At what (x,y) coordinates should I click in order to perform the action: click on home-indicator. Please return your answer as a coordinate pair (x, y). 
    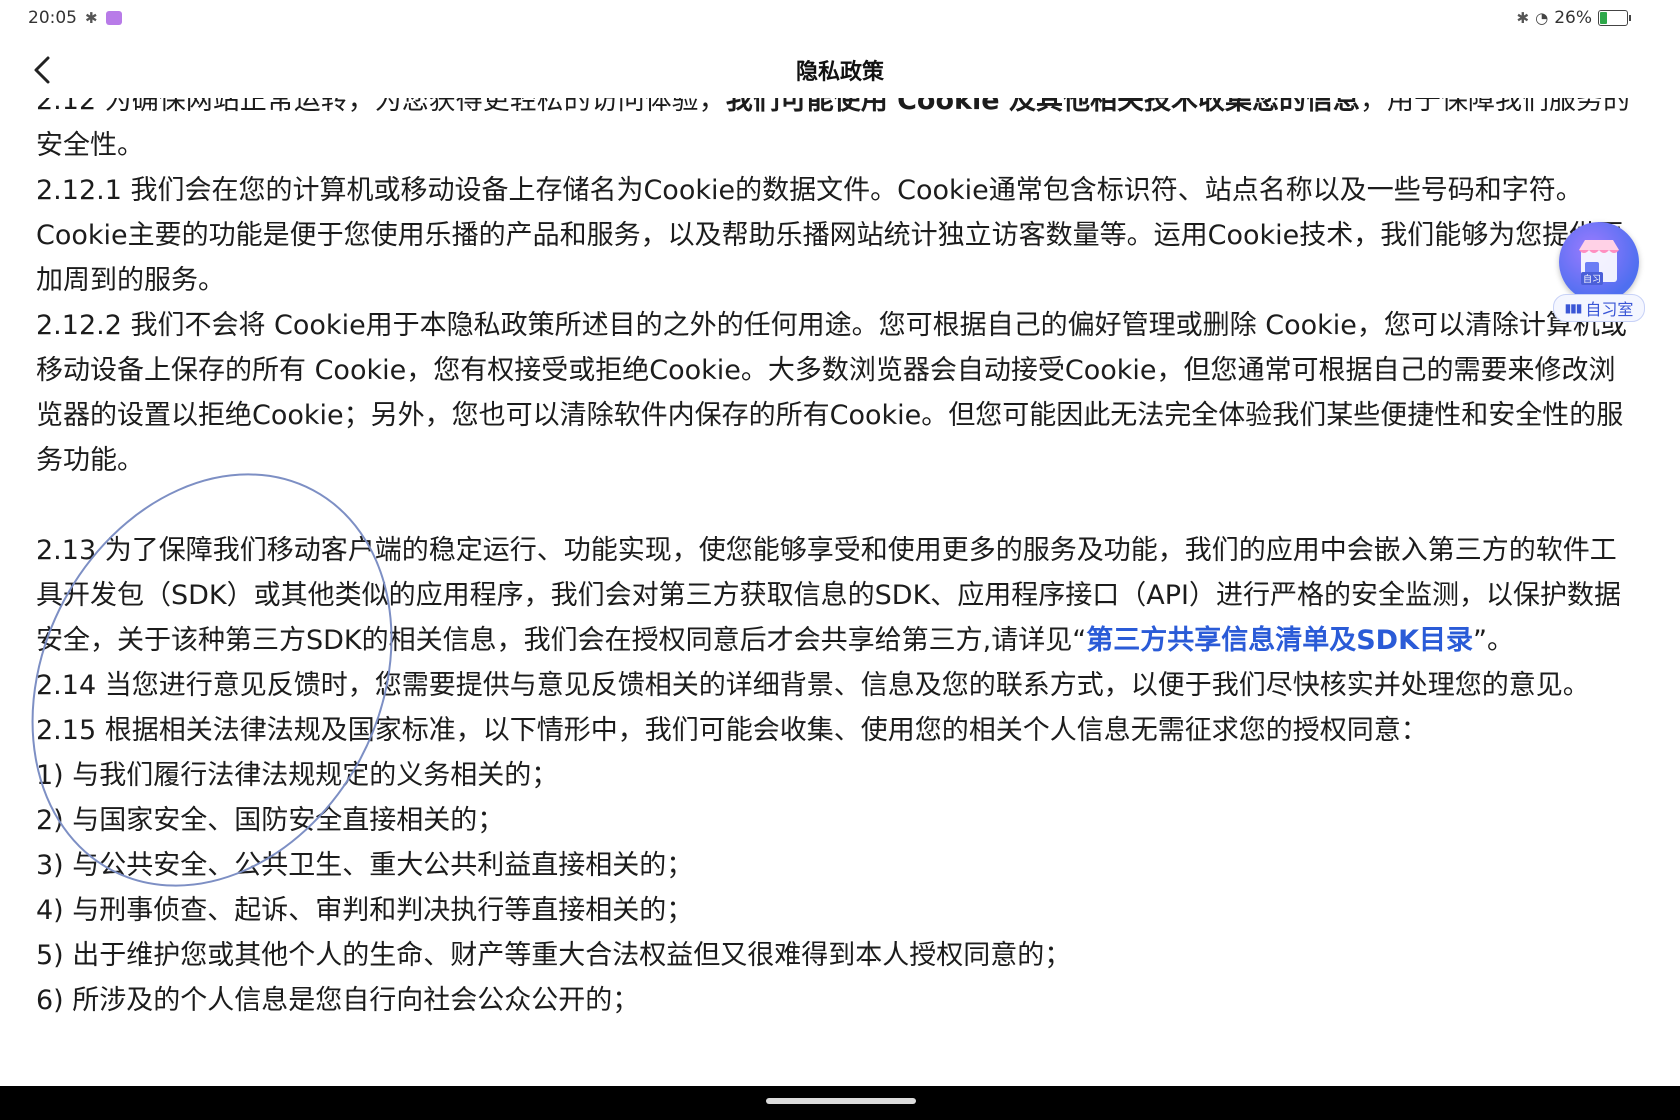
    Looking at the image, I should click on (841, 1101).